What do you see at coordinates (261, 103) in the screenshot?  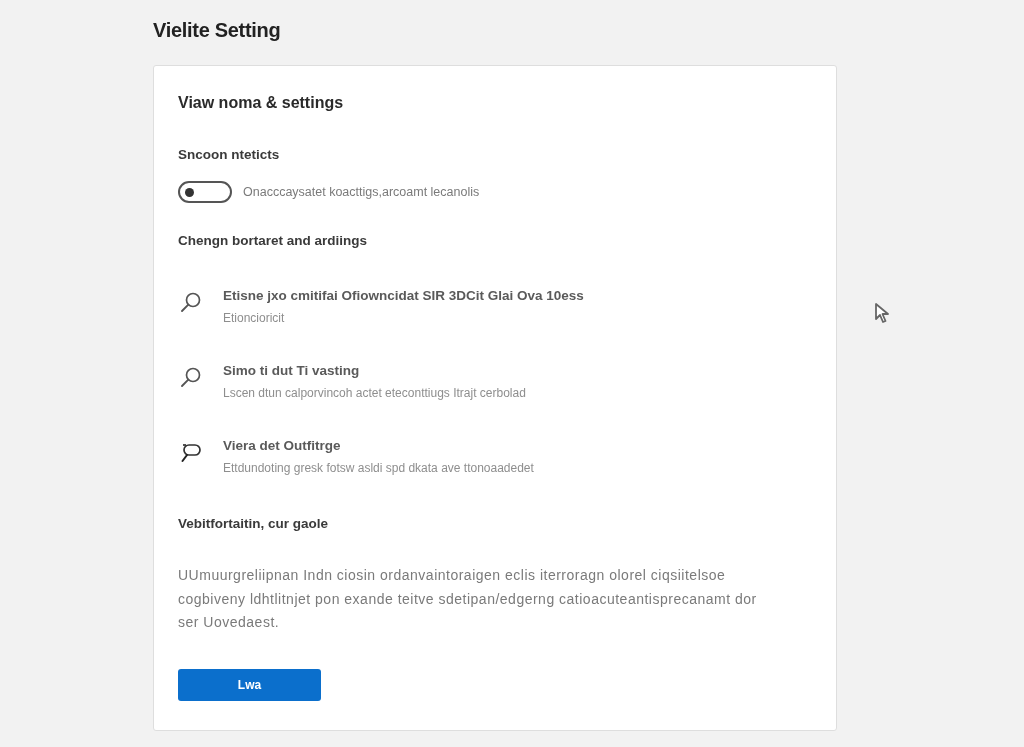 I see `card-heading: Viaw noma & settings` at bounding box center [261, 103].